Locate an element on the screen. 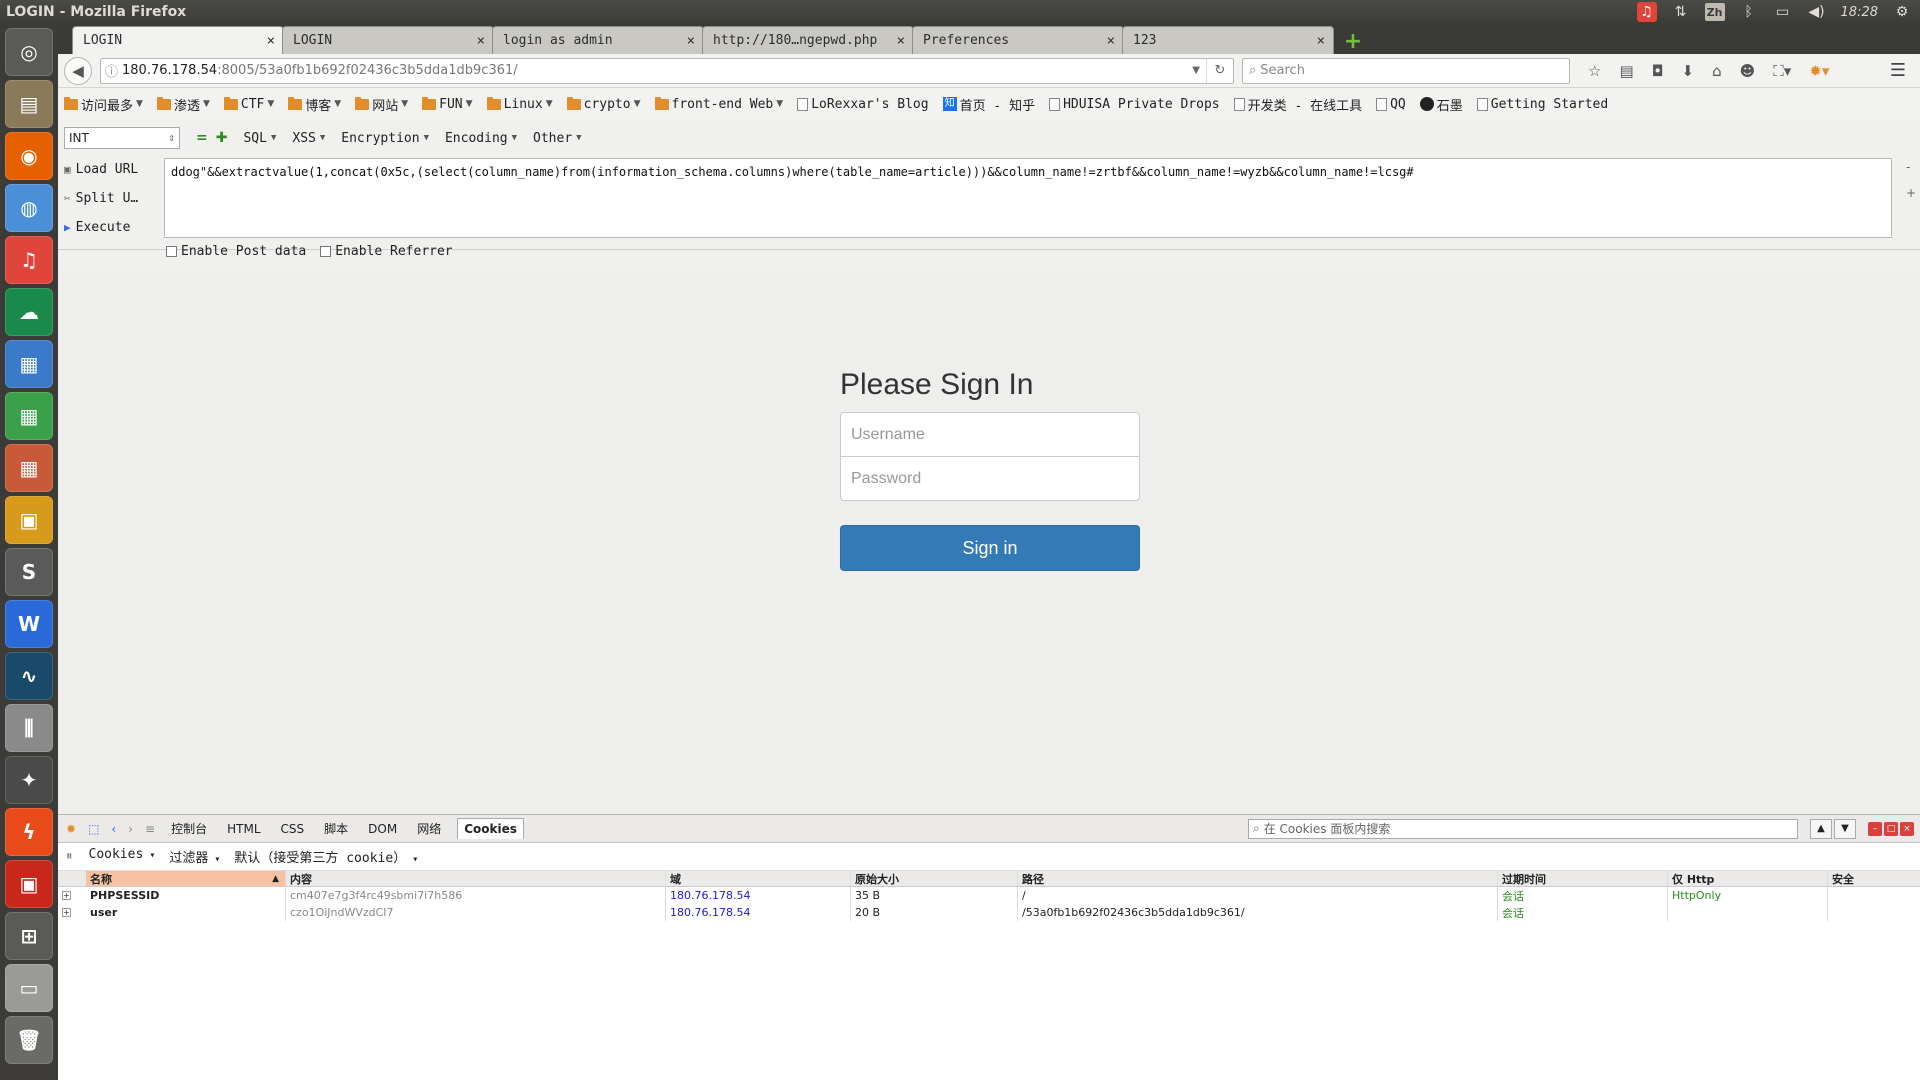 This screenshot has width=1920, height=1080. column-header: 安全 is located at coordinates (1874, 878).